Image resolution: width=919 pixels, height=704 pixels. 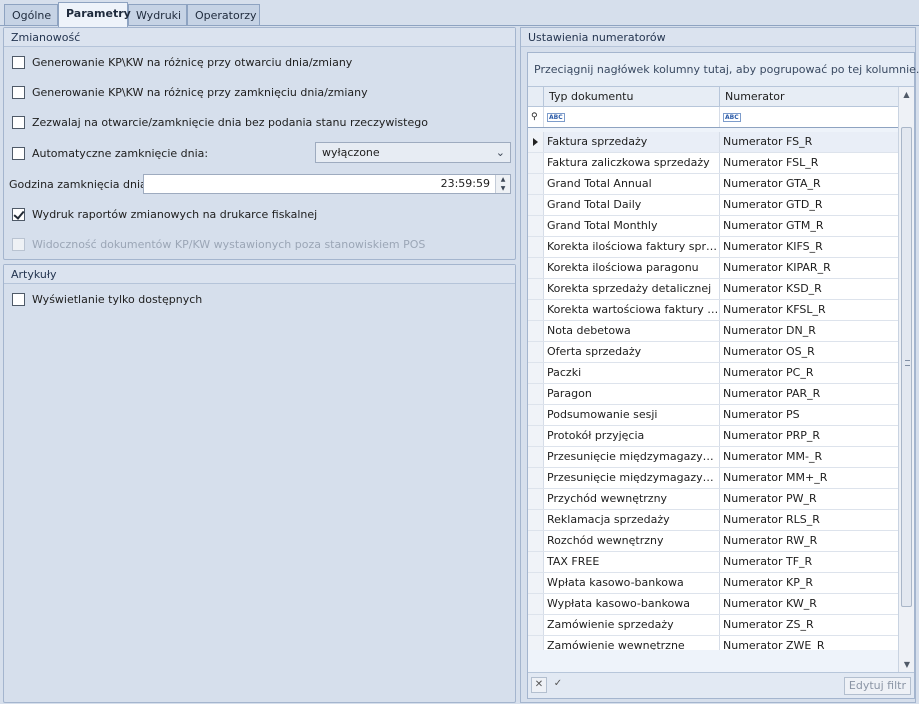 I want to click on close-time-spinner: ▲ ▼, so click(x=502, y=184).